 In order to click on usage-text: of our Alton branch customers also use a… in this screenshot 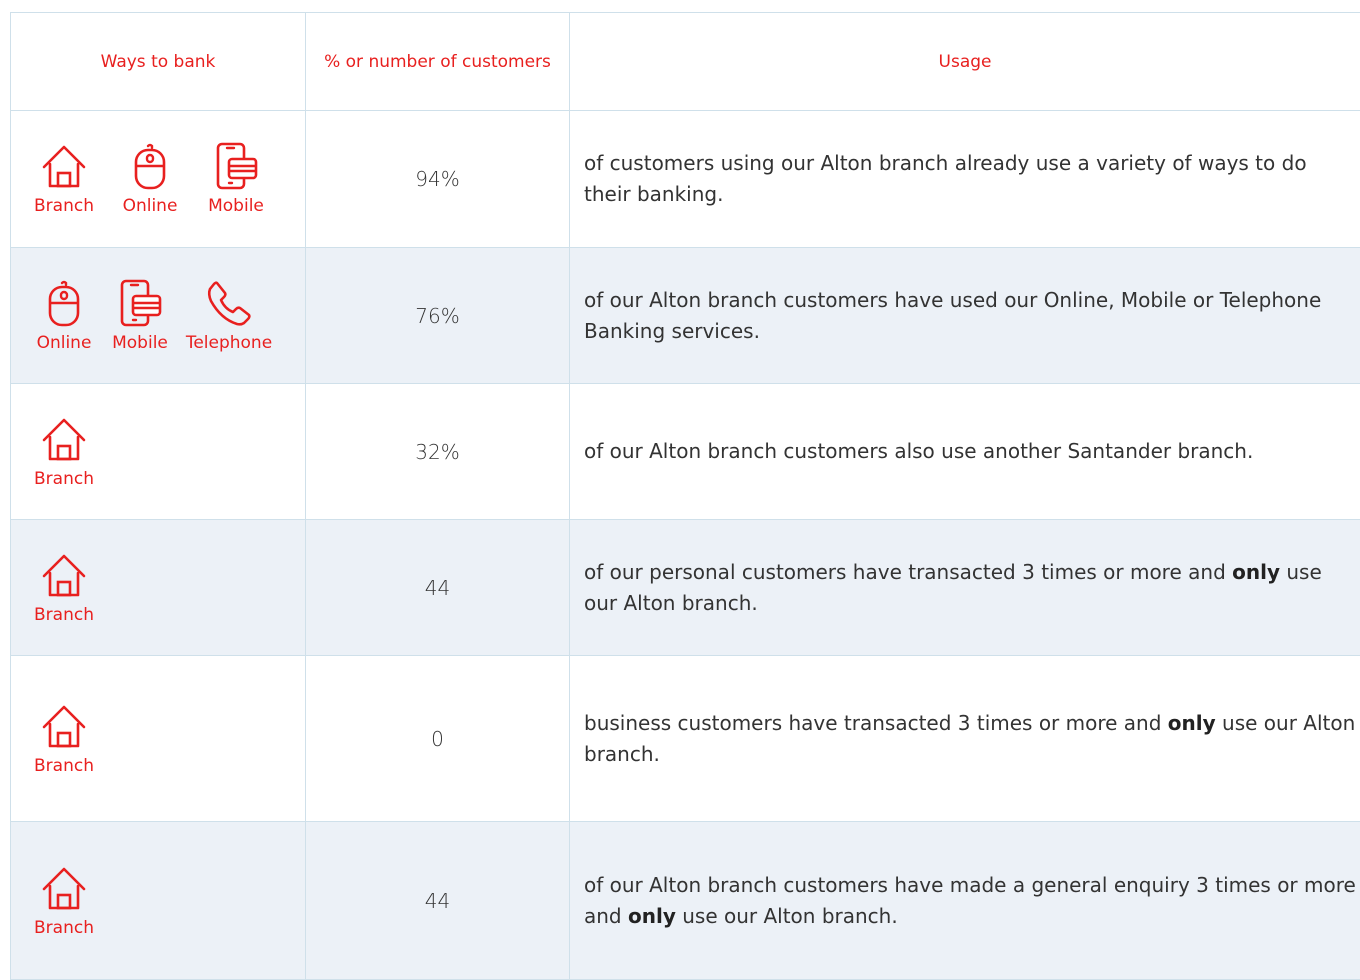, I will do `click(964, 451)`.